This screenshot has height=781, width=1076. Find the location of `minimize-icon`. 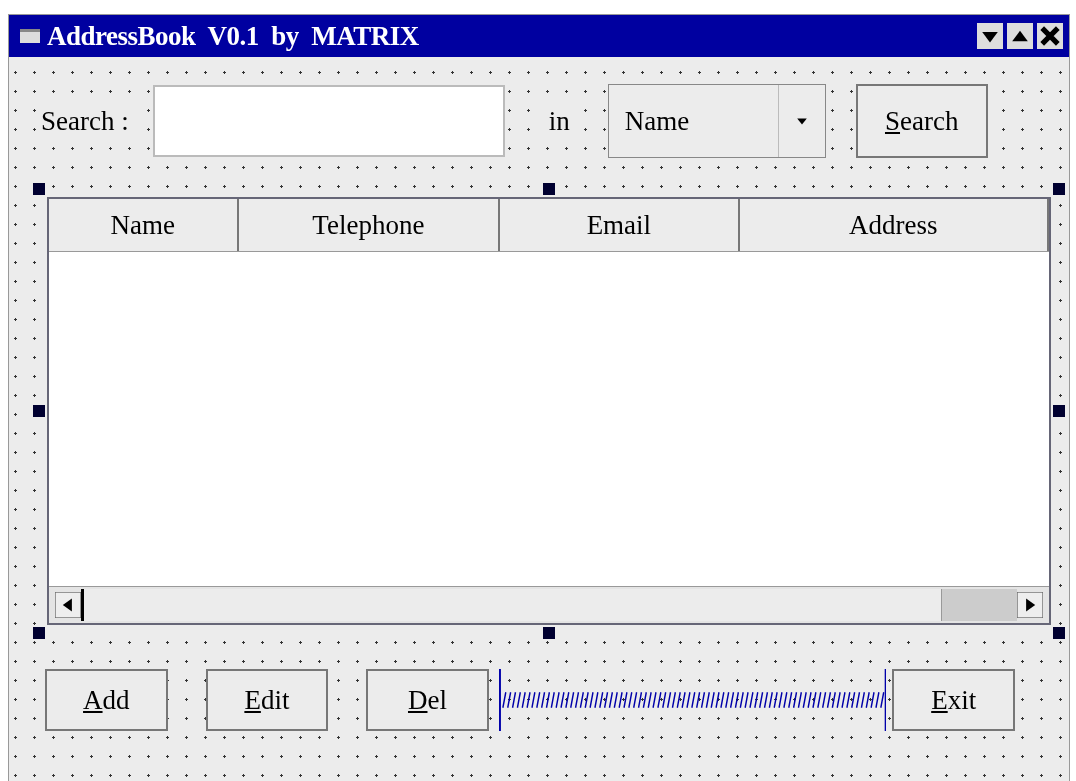

minimize-icon is located at coordinates (990, 36).